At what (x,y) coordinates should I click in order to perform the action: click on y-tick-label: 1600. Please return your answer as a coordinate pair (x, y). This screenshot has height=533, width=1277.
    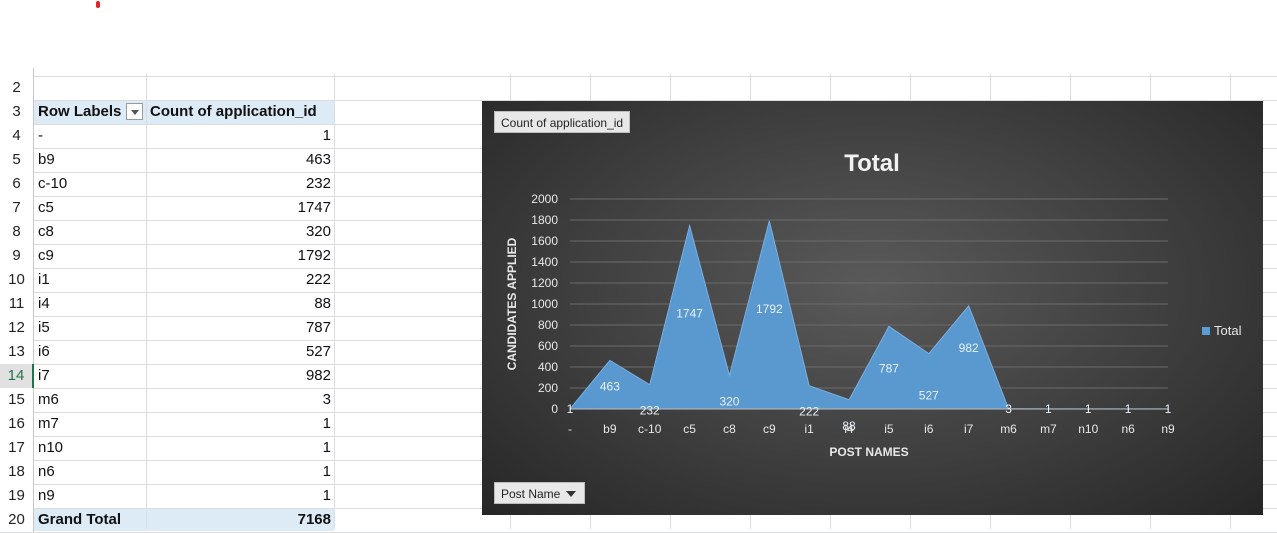
    Looking at the image, I should click on (544, 241).